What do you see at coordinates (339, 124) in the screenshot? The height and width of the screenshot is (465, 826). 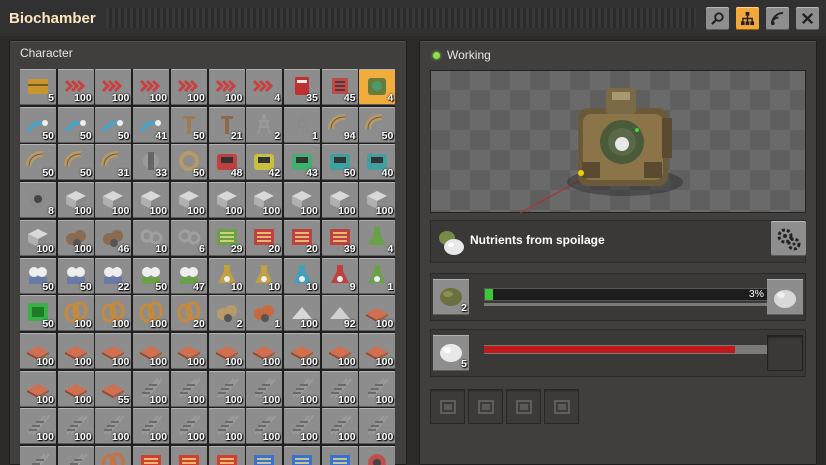 I see `inventory-slot-pipe: 94` at bounding box center [339, 124].